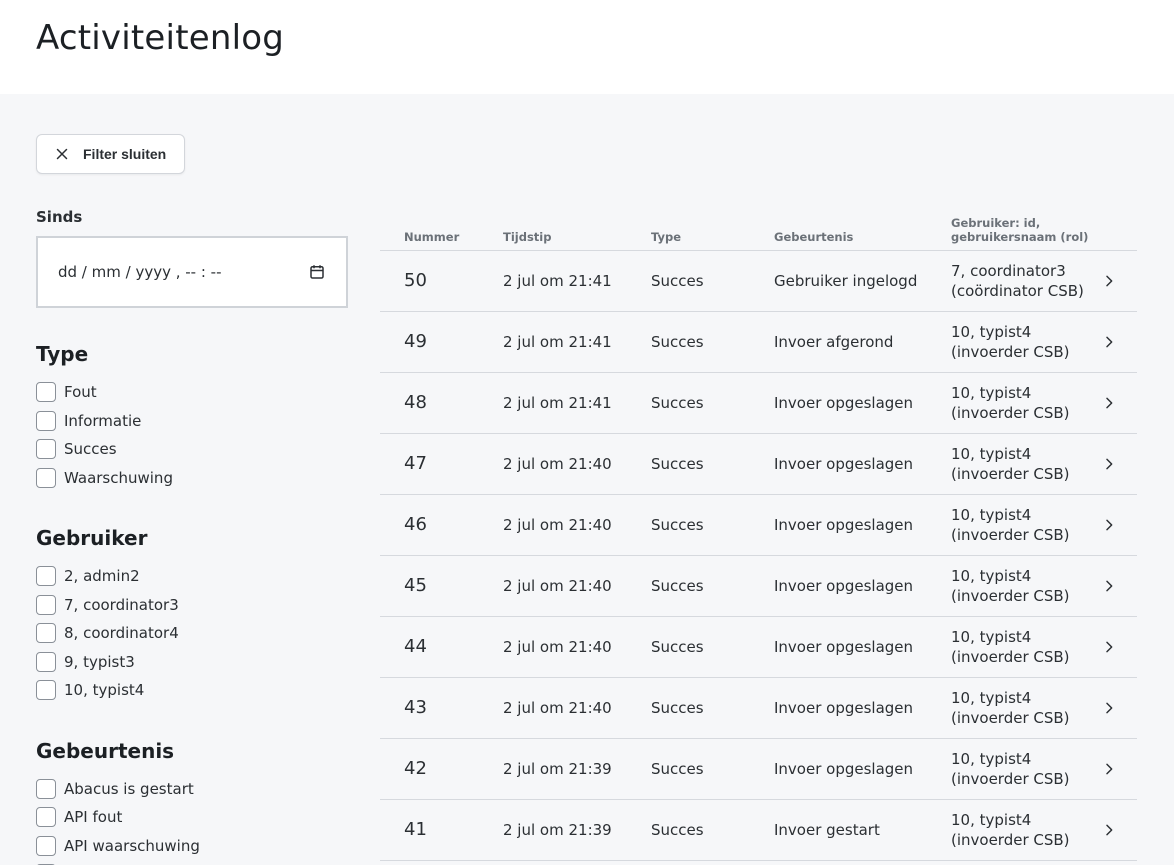 The width and height of the screenshot is (1174, 865). Describe the element at coordinates (192, 662) in the screenshot. I see `user-filter-option: 9, typist3` at that location.